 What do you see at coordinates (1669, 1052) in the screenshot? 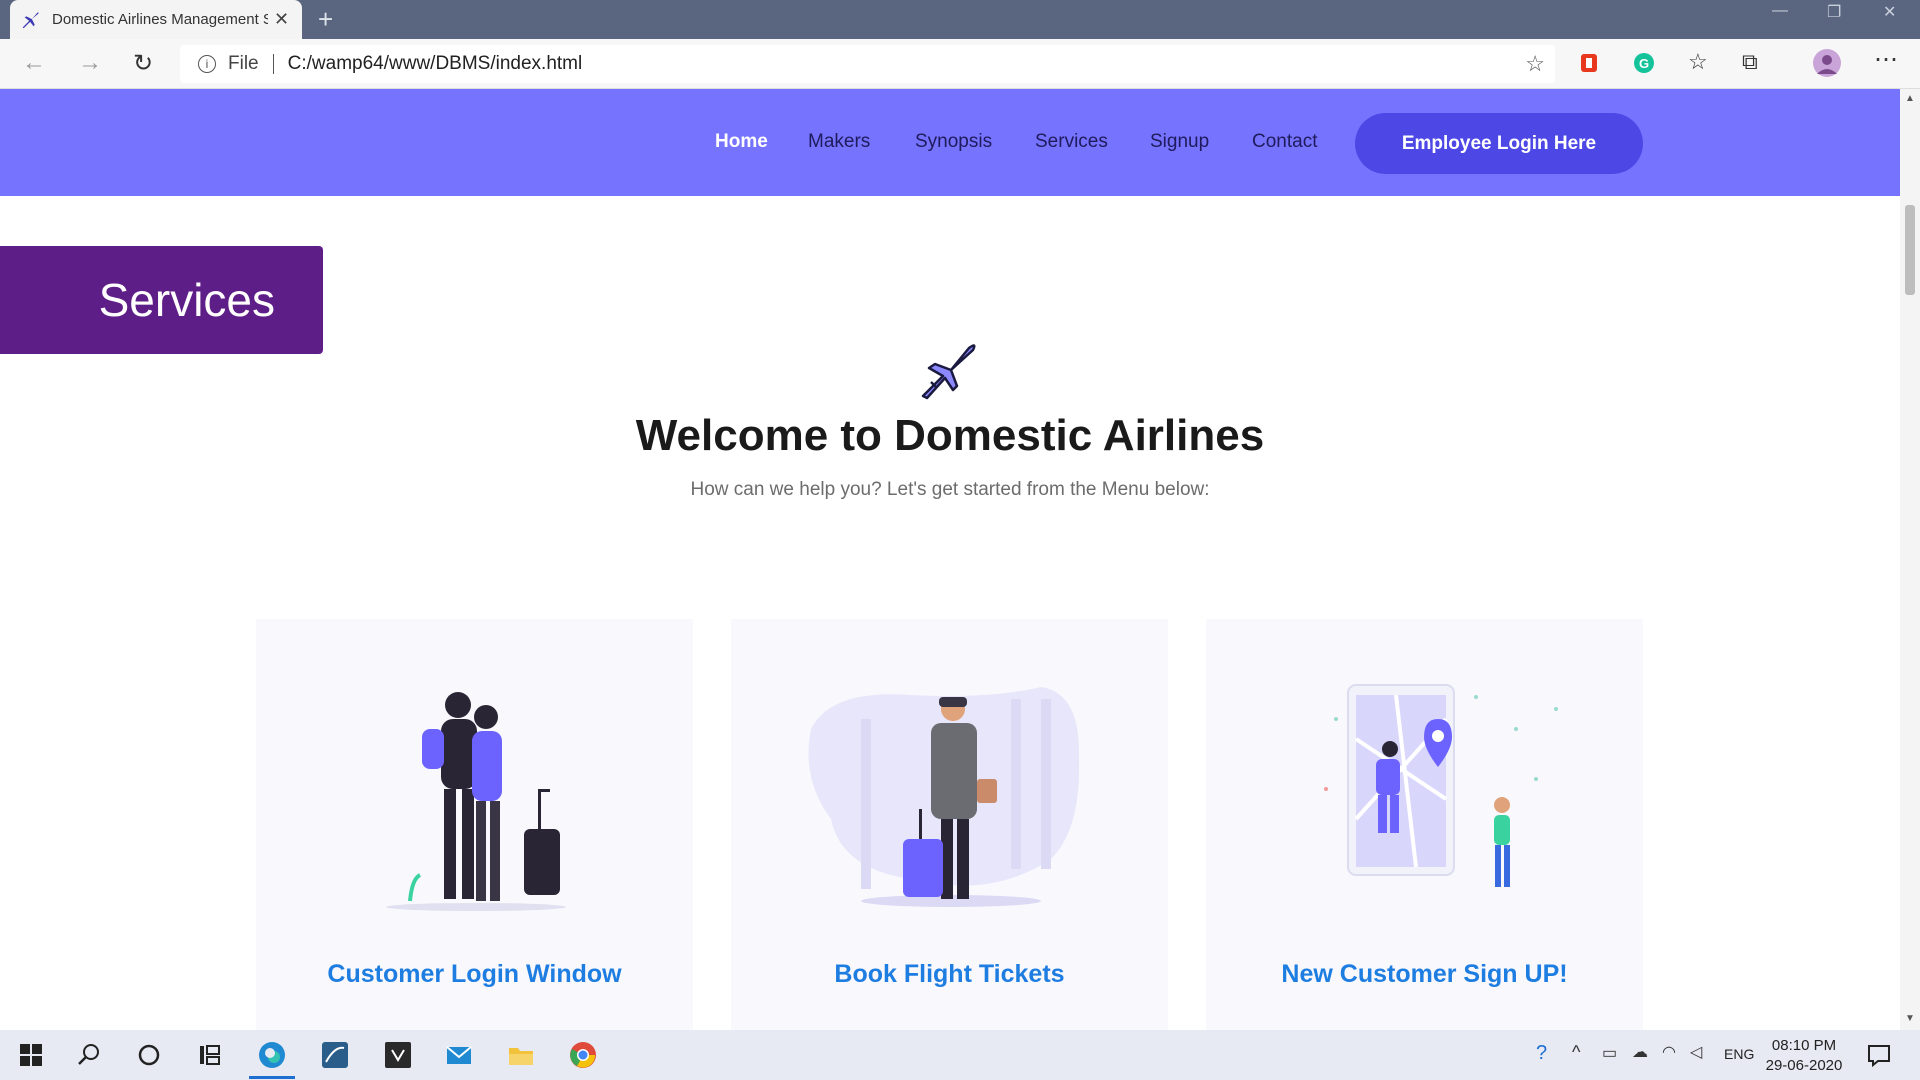
I see `wifi-icon: ◠` at bounding box center [1669, 1052].